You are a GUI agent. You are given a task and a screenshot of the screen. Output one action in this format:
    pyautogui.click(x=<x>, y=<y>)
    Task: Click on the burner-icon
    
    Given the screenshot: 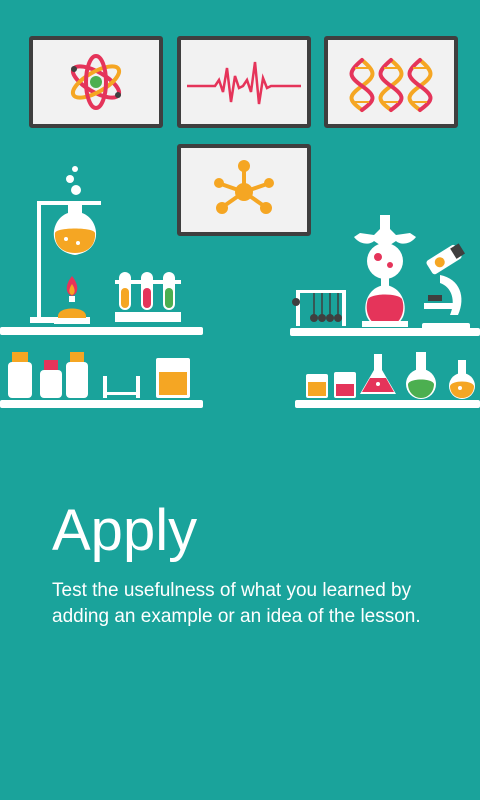 What is the action you would take?
    pyautogui.click(x=72, y=300)
    